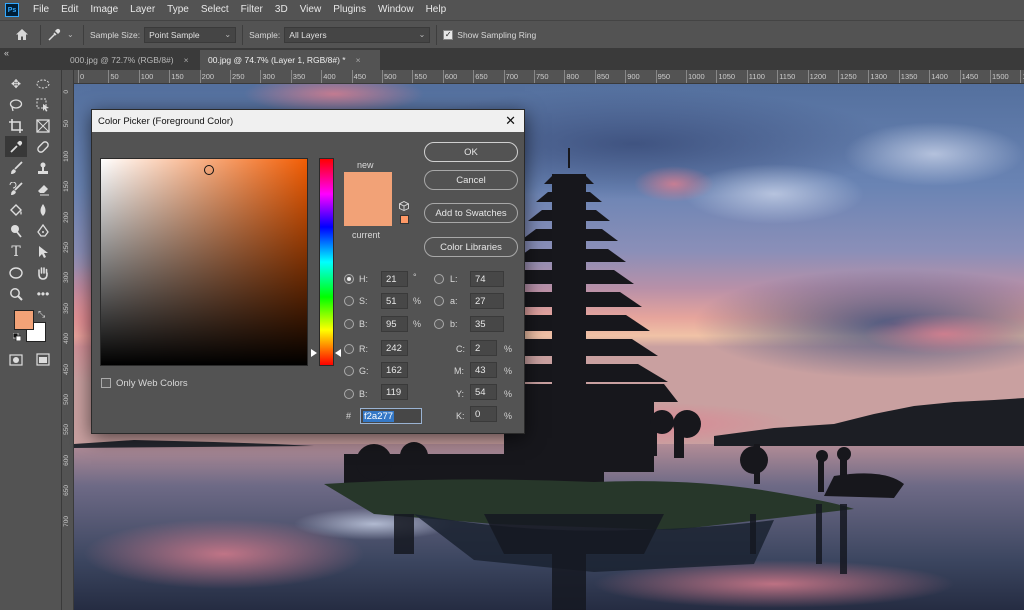 The height and width of the screenshot is (610, 1024). Describe the element at coordinates (16, 359) in the screenshot. I see `quick-mask-icon` at that location.